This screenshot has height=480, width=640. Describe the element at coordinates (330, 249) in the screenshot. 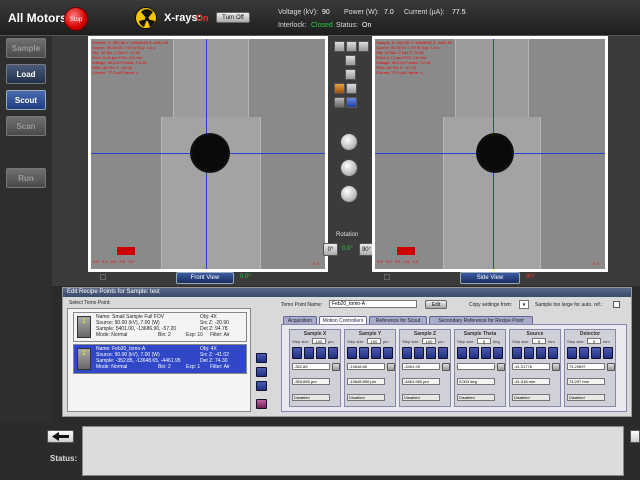

I see `rotate-0-button: 0°` at that location.